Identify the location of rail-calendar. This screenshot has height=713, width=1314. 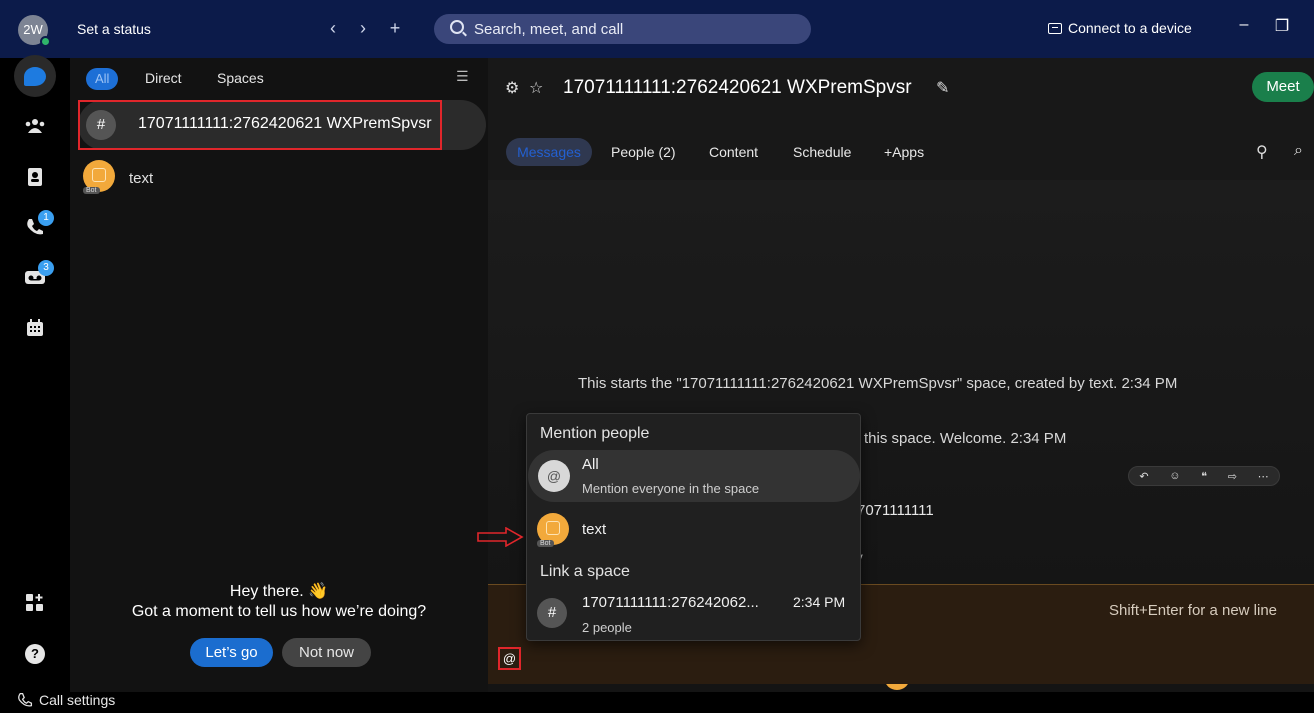
(35, 328).